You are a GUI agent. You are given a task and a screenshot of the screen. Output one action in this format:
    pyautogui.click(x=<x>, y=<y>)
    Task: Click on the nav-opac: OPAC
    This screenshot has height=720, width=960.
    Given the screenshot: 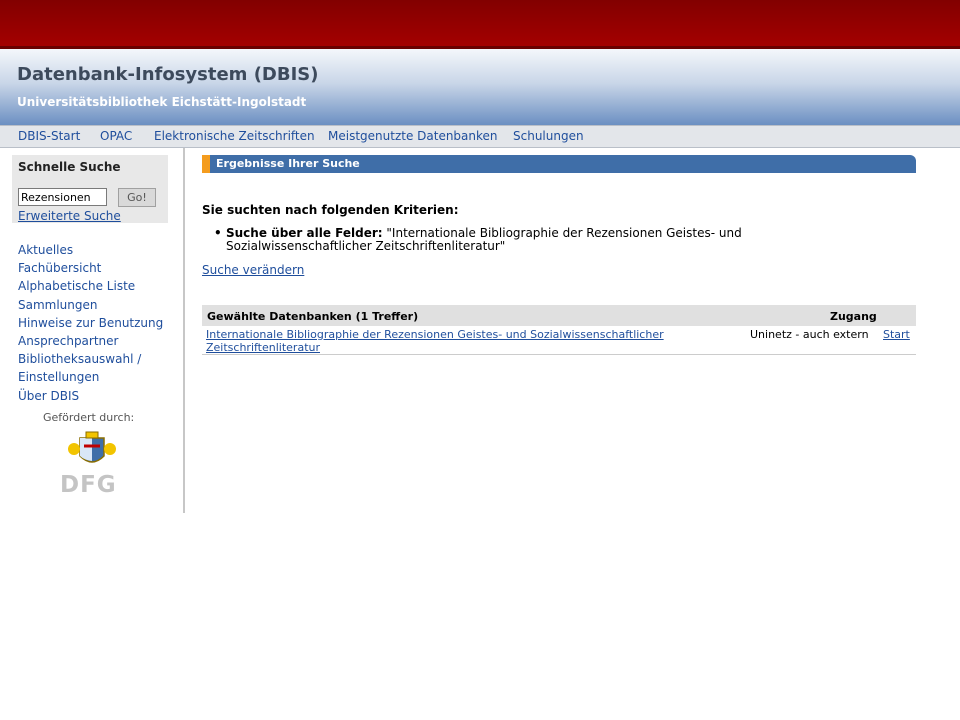 What is the action you would take?
    pyautogui.click(x=116, y=136)
    